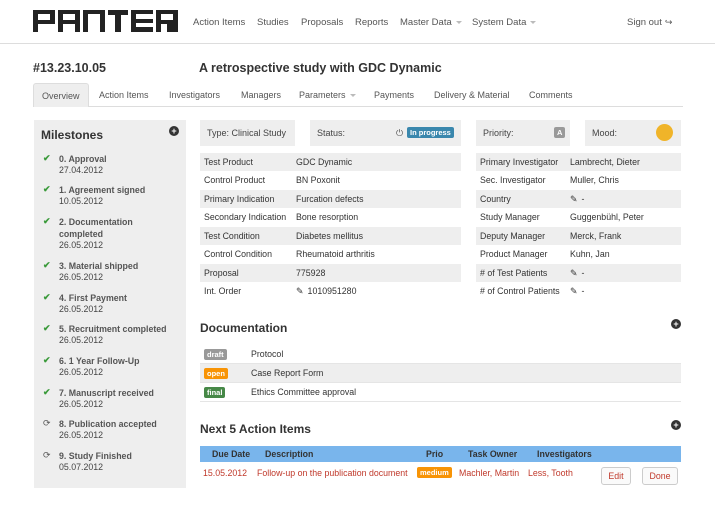 The height and width of the screenshot is (522, 715). I want to click on test-patients-value: ✎ -, so click(577, 273).